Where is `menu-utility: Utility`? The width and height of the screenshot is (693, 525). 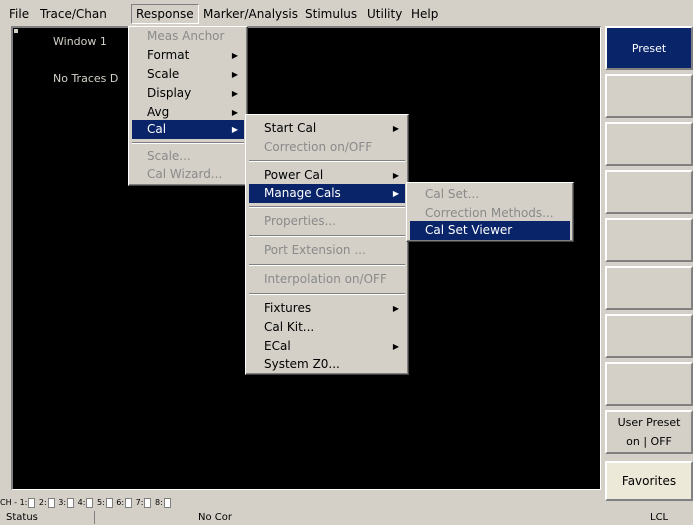
menu-utility: Utility is located at coordinates (384, 14).